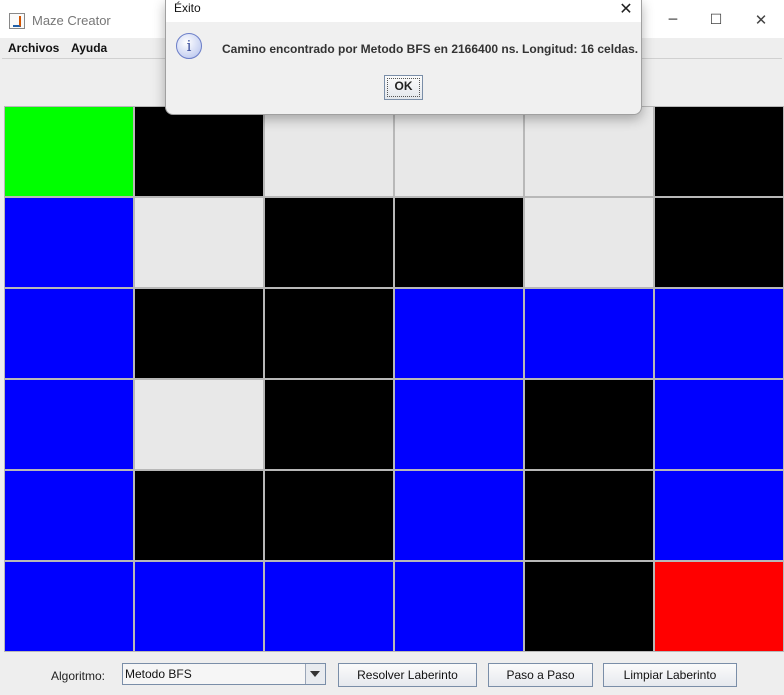 The width and height of the screenshot is (784, 695). What do you see at coordinates (17, 21) in the screenshot?
I see `java-app-icon` at bounding box center [17, 21].